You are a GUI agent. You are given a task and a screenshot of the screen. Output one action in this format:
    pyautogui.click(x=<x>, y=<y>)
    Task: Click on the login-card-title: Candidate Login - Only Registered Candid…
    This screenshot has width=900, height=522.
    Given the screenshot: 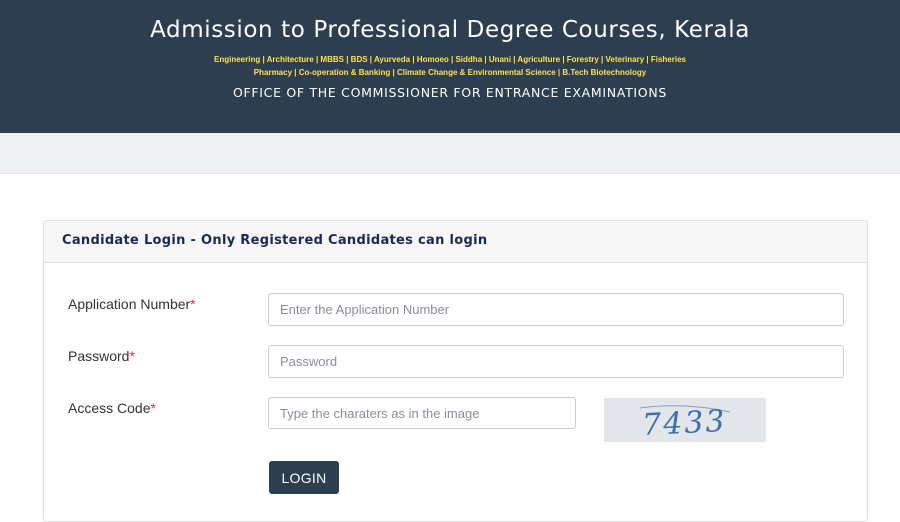 What is the action you would take?
    pyautogui.click(x=275, y=240)
    